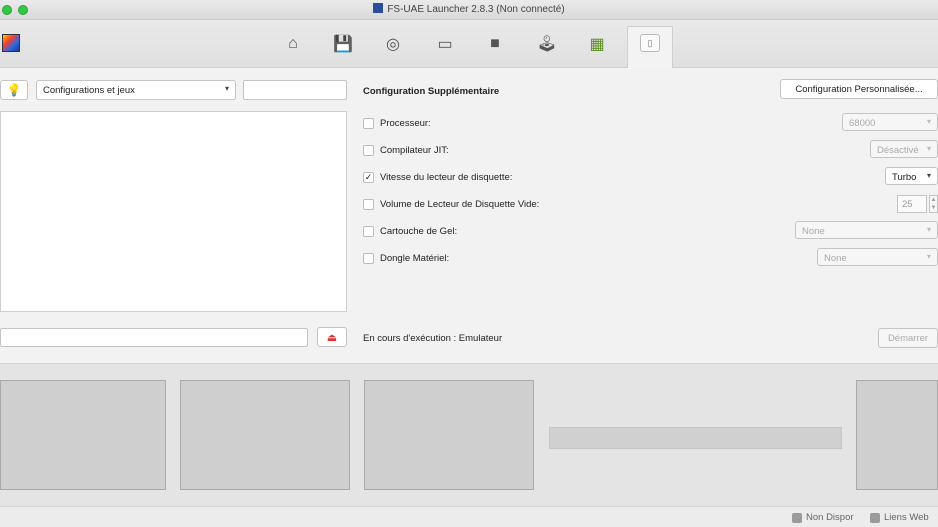 The height and width of the screenshot is (527, 938). What do you see at coordinates (154, 337) in the screenshot?
I see `path-input` at bounding box center [154, 337].